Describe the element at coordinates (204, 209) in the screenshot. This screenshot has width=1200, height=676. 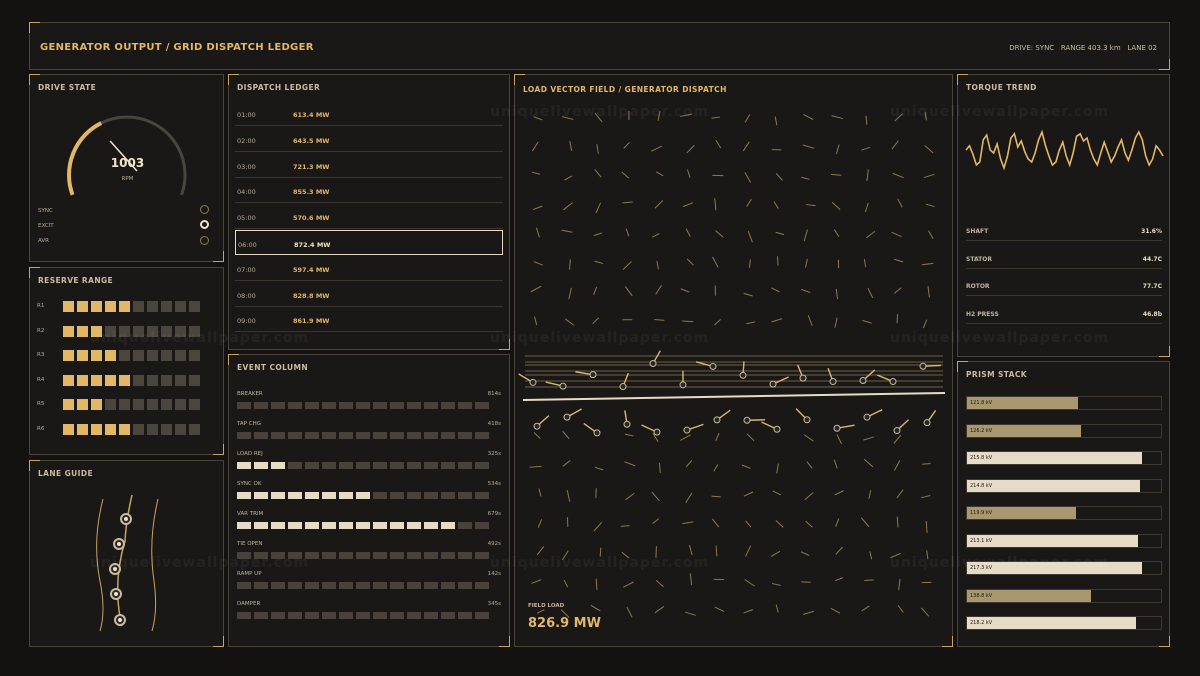
I see `indicator-sync-lamp` at that location.